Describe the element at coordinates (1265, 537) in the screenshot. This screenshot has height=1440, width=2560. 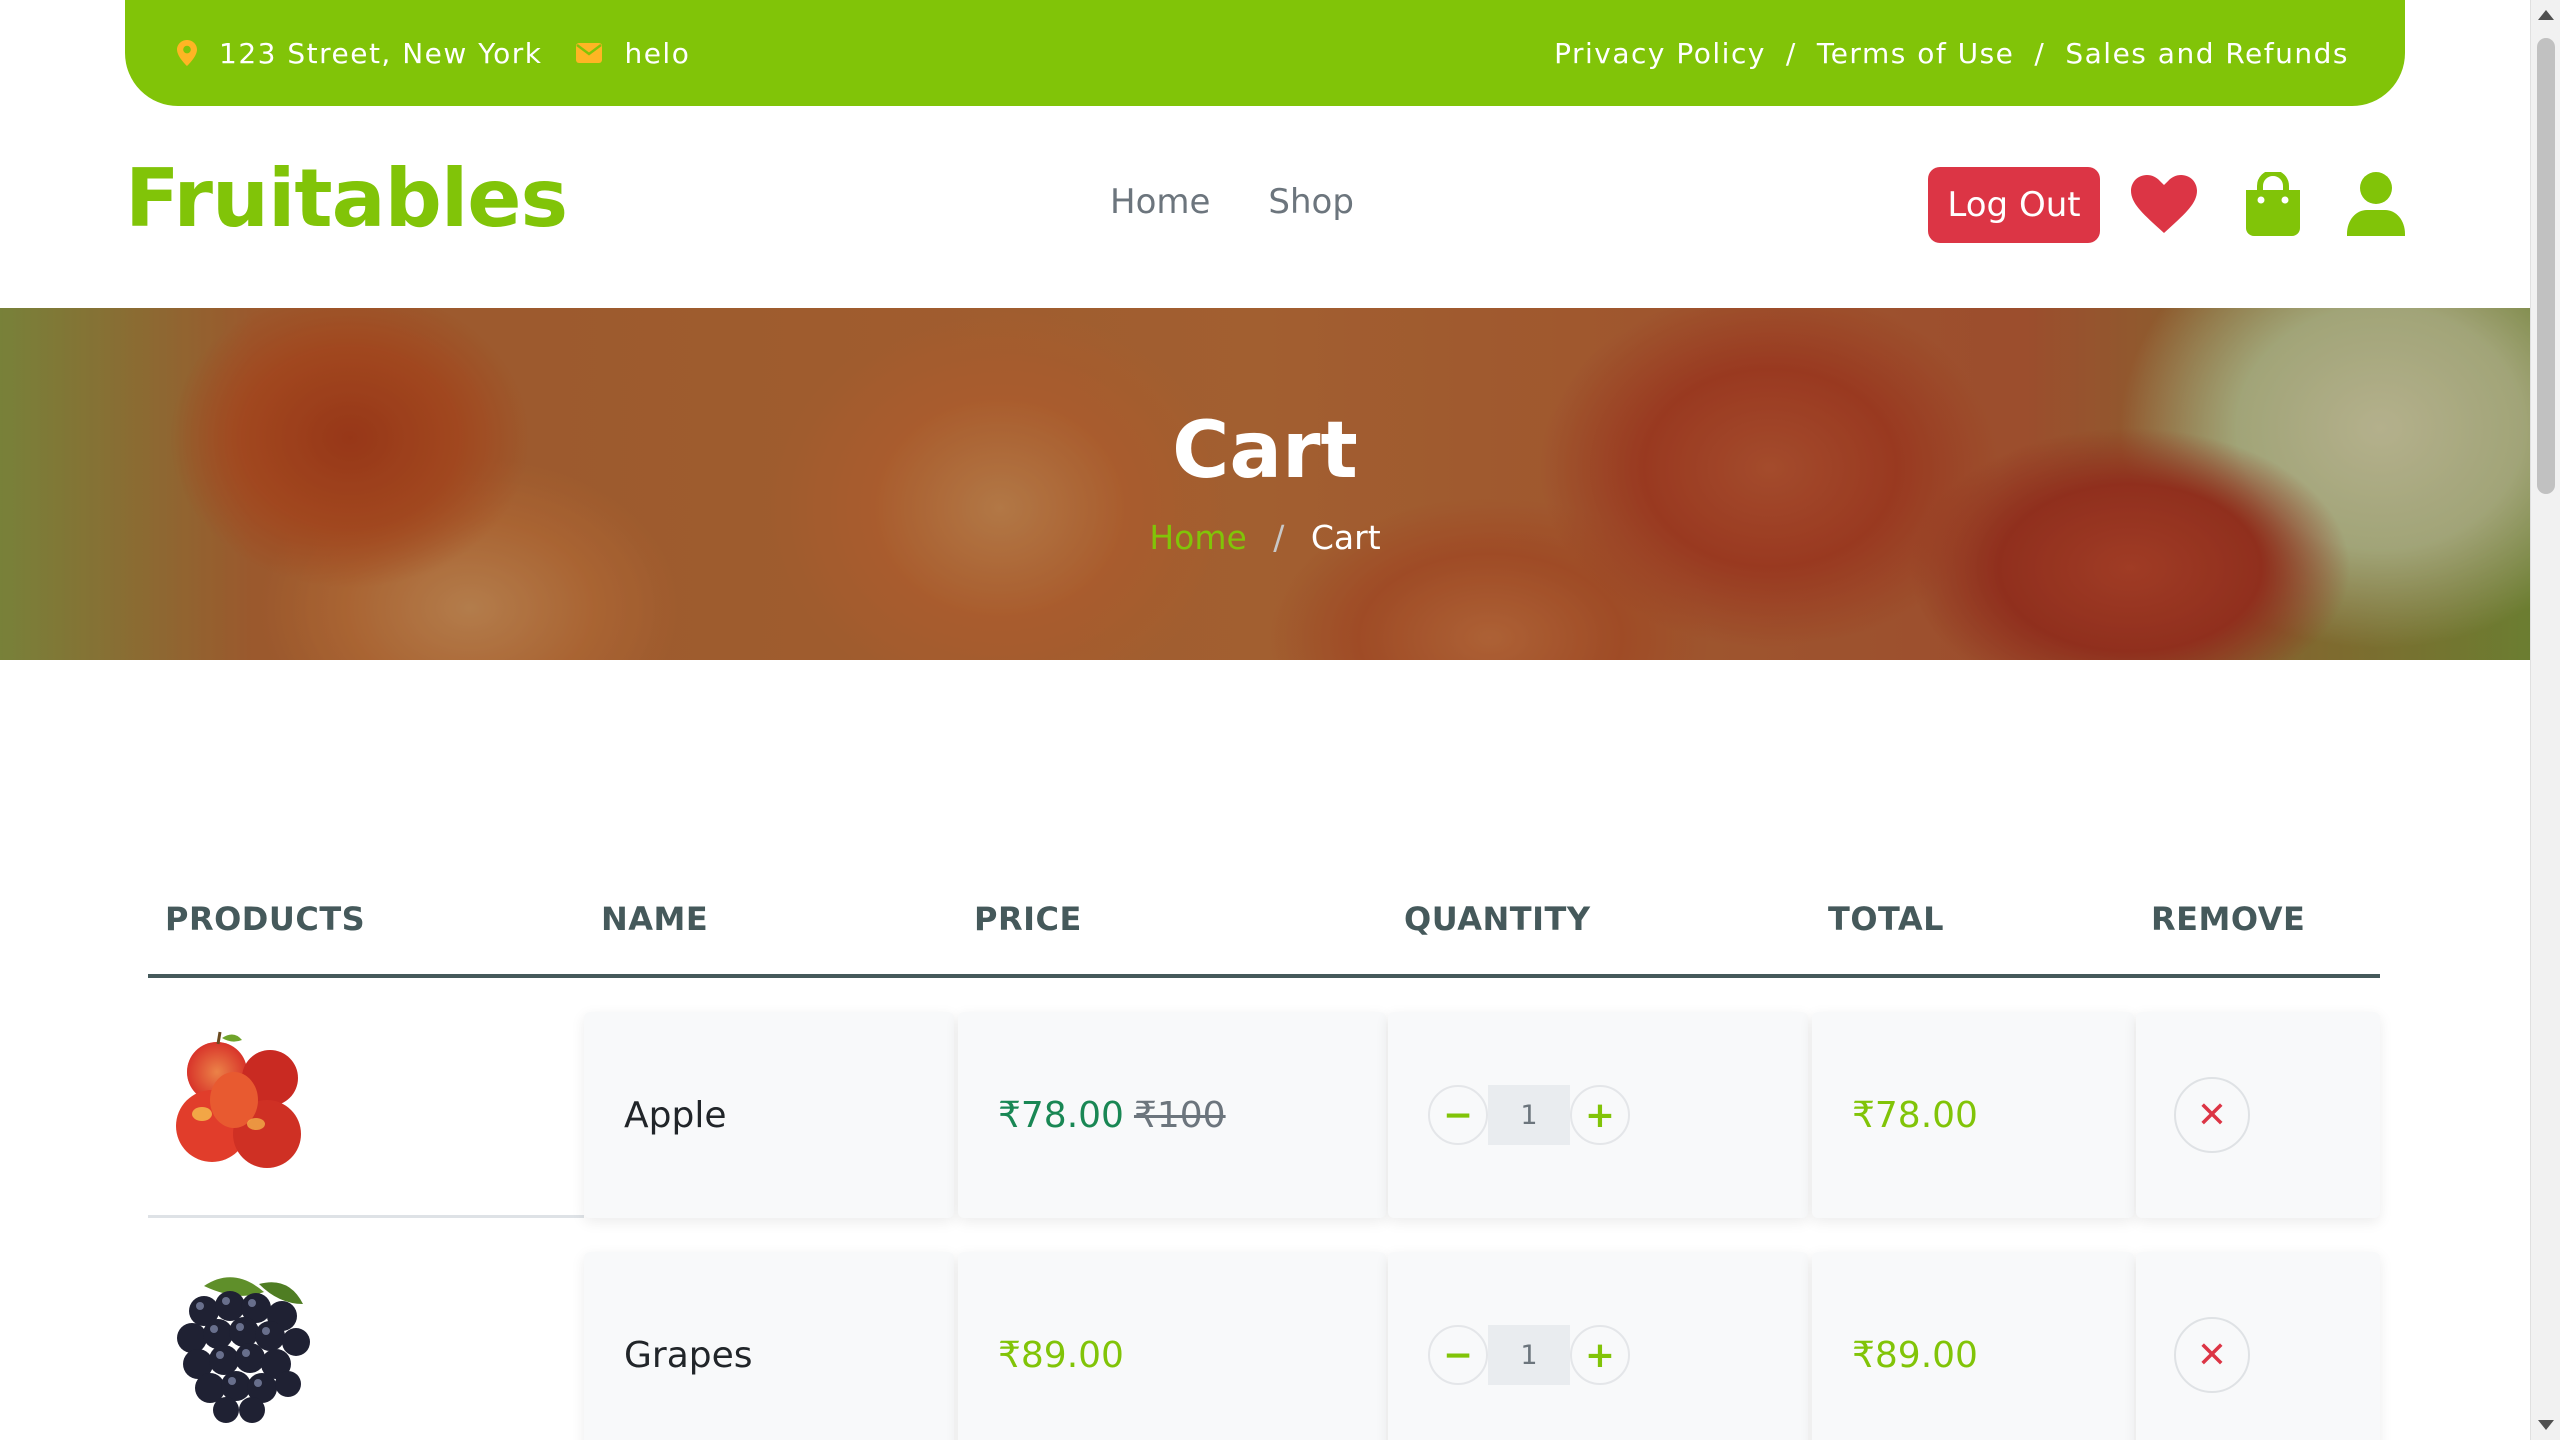
I see `breadcrumb: Home / Cart` at that location.